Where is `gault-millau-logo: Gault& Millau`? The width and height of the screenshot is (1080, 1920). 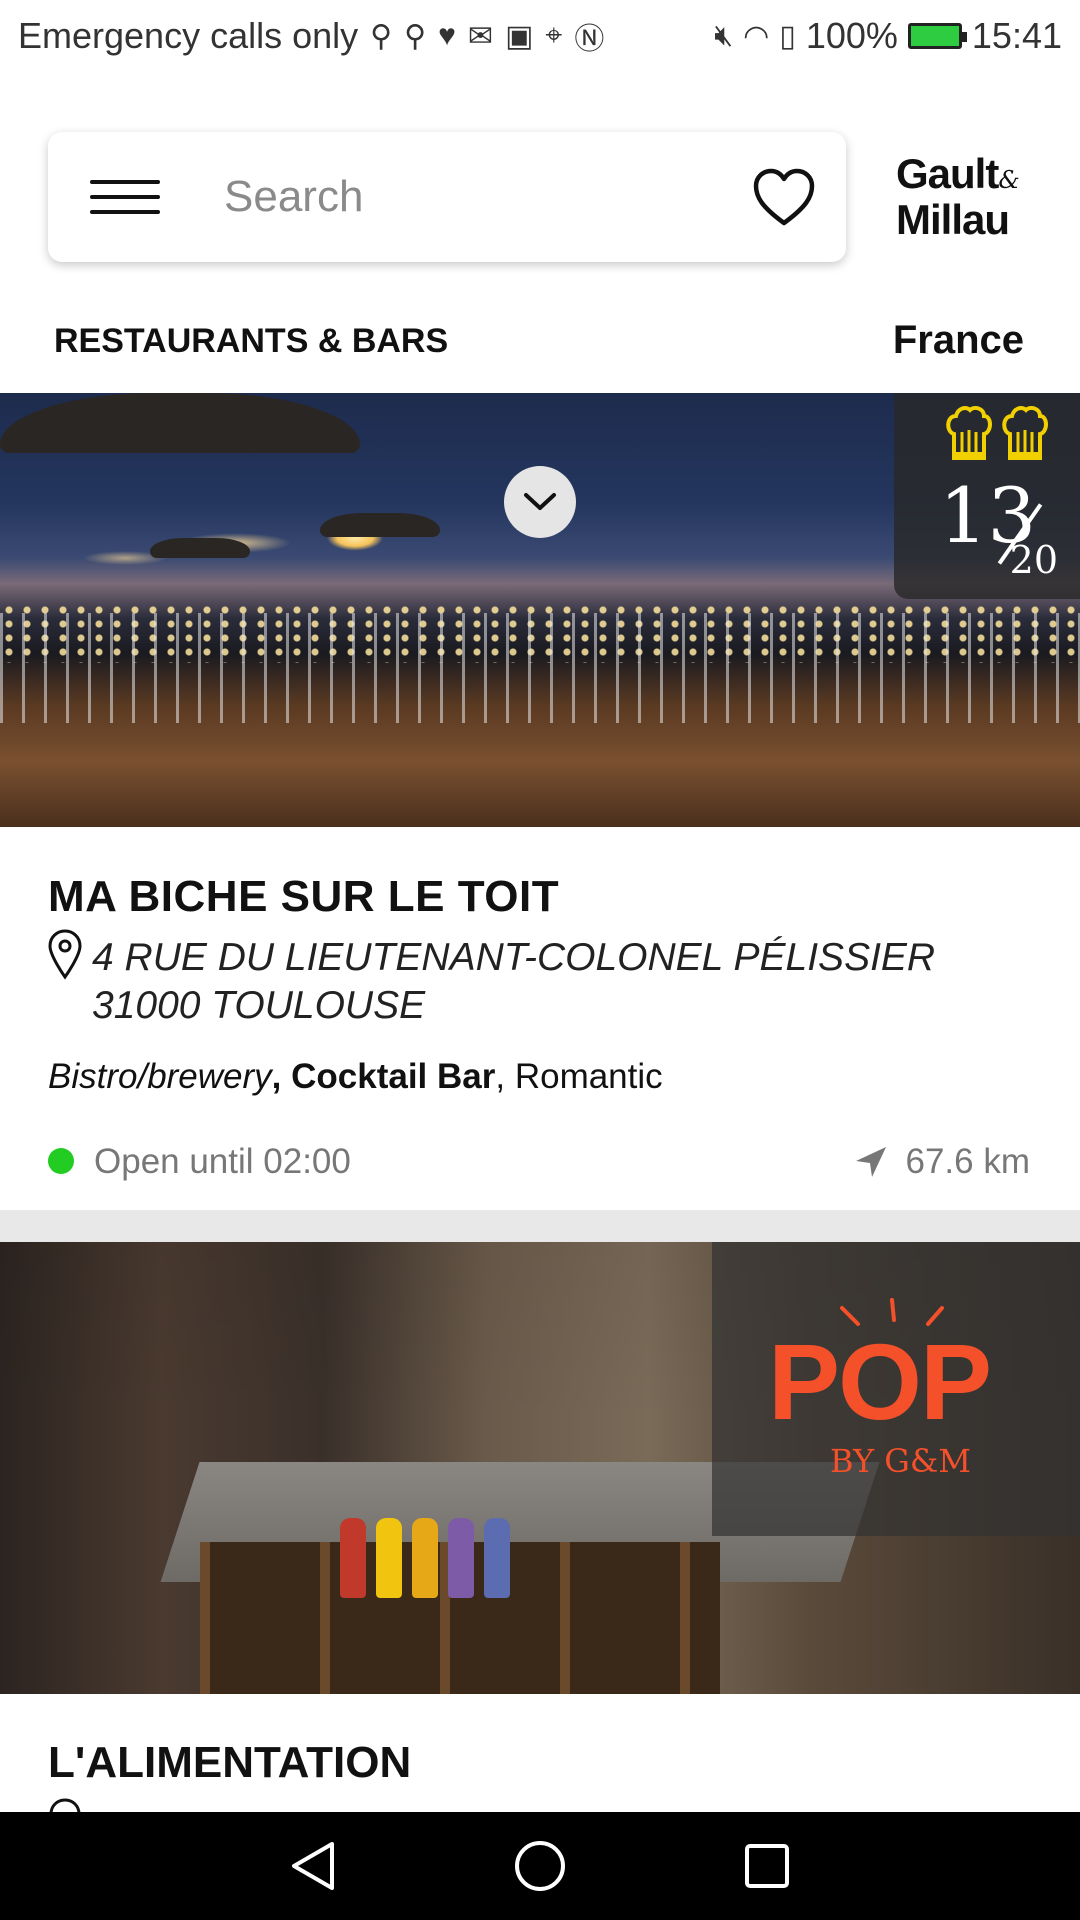 gault-millau-logo: Gault& Millau is located at coordinates (966, 198).